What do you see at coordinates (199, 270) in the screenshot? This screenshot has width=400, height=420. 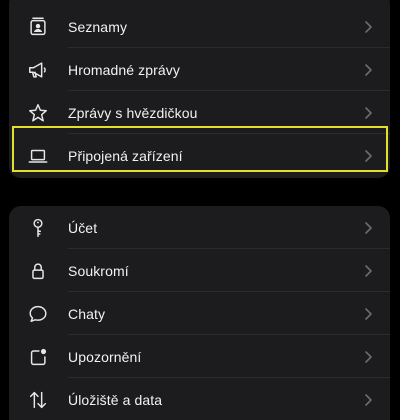 I see `settings-item-privacy: Soukromí` at bounding box center [199, 270].